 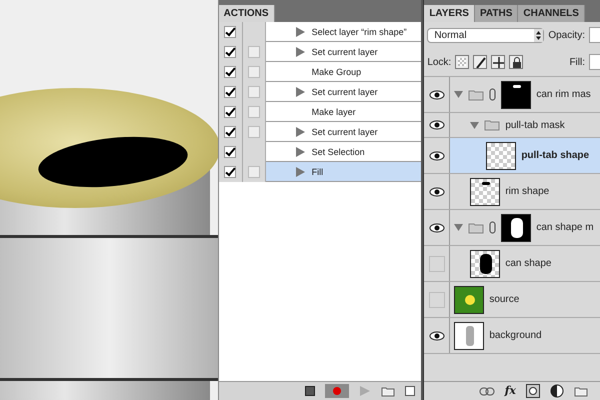 I want to click on stepper-arrows-icon, so click(x=539, y=35).